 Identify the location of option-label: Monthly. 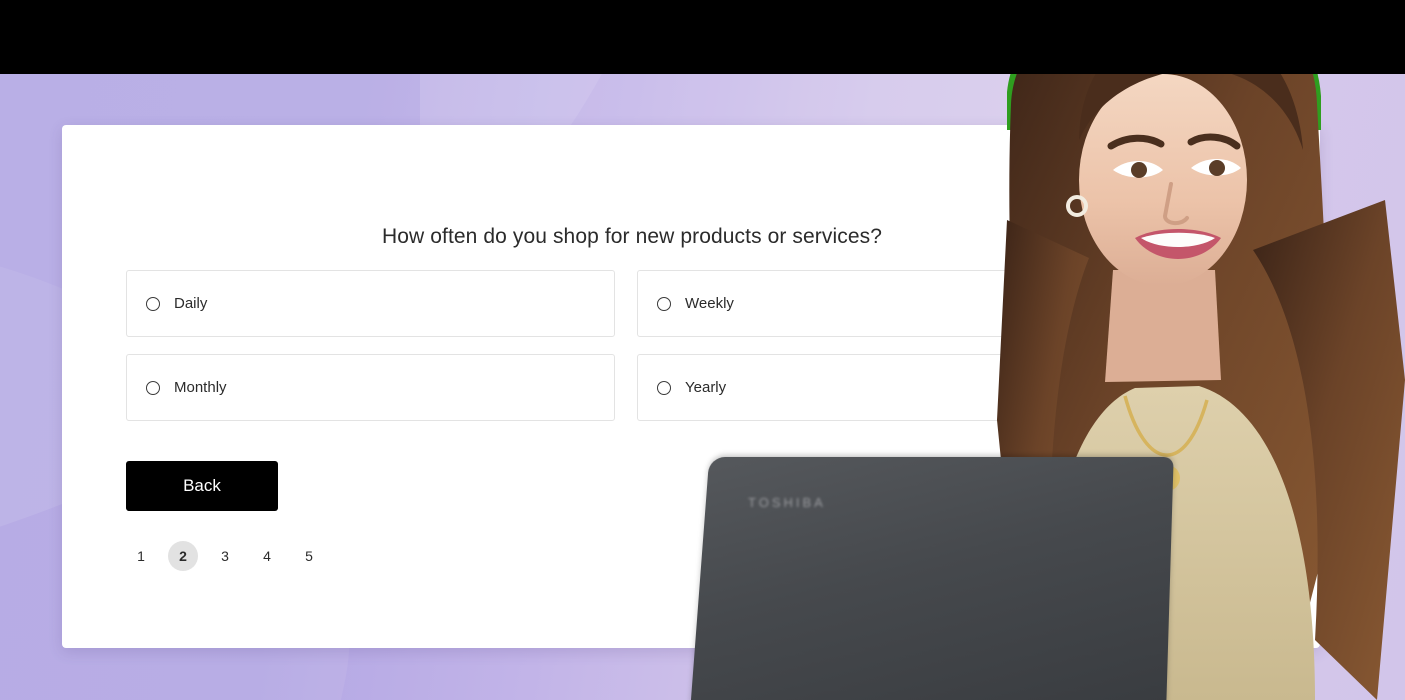
(200, 387).